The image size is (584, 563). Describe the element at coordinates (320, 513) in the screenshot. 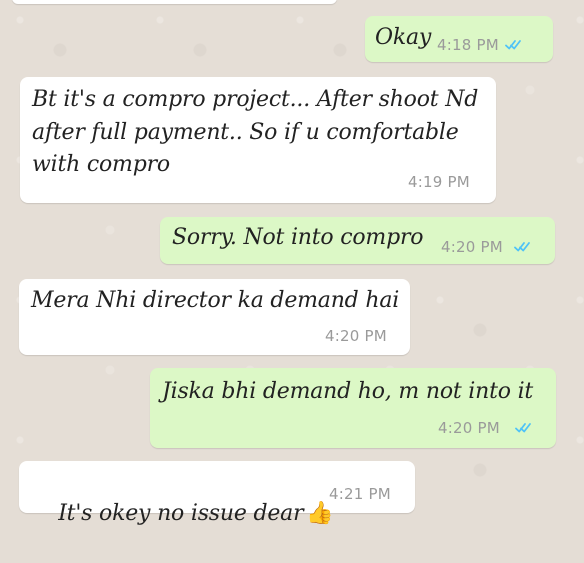

I see `thumbs-up-emoji-icon: 👍` at that location.